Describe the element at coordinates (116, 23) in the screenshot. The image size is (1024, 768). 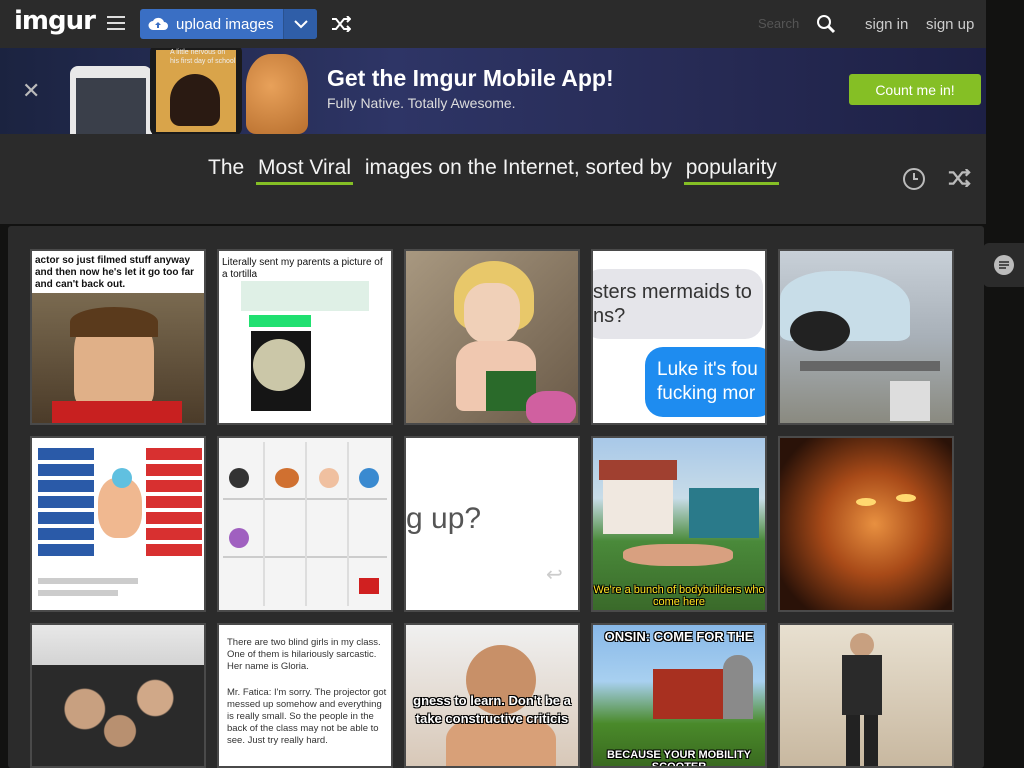
I see `menu-icon` at that location.